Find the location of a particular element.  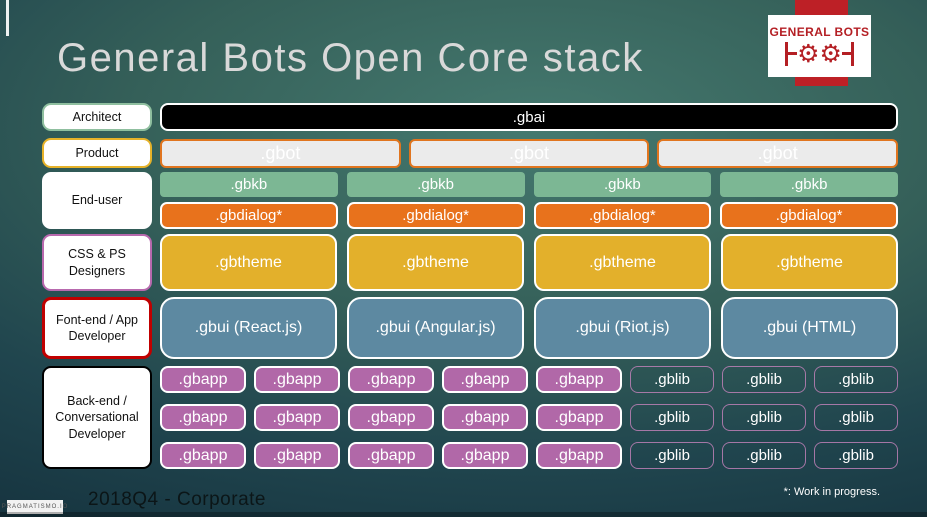

gears-icon: ⚙ ⚙ is located at coordinates (819, 54).